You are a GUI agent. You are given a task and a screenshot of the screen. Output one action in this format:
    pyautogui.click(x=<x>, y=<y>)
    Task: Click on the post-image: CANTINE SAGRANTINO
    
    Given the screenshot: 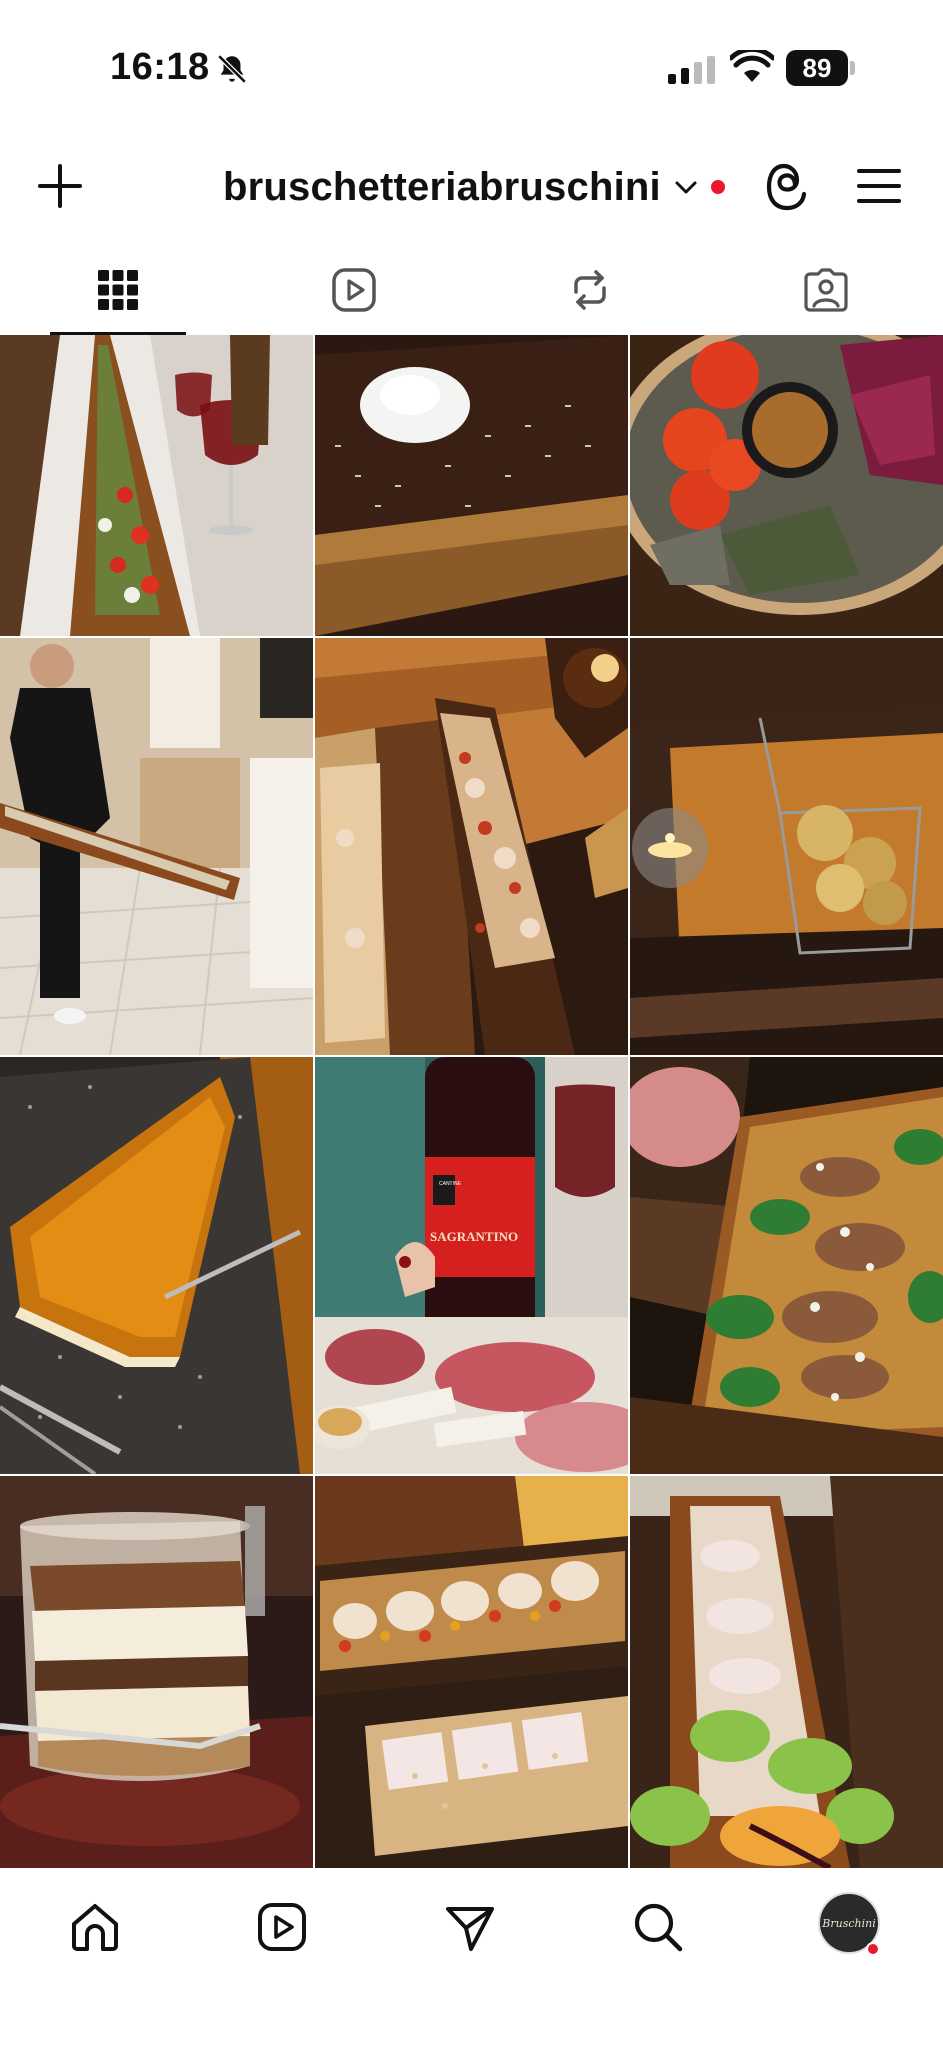 What is the action you would take?
    pyautogui.click(x=471, y=1265)
    